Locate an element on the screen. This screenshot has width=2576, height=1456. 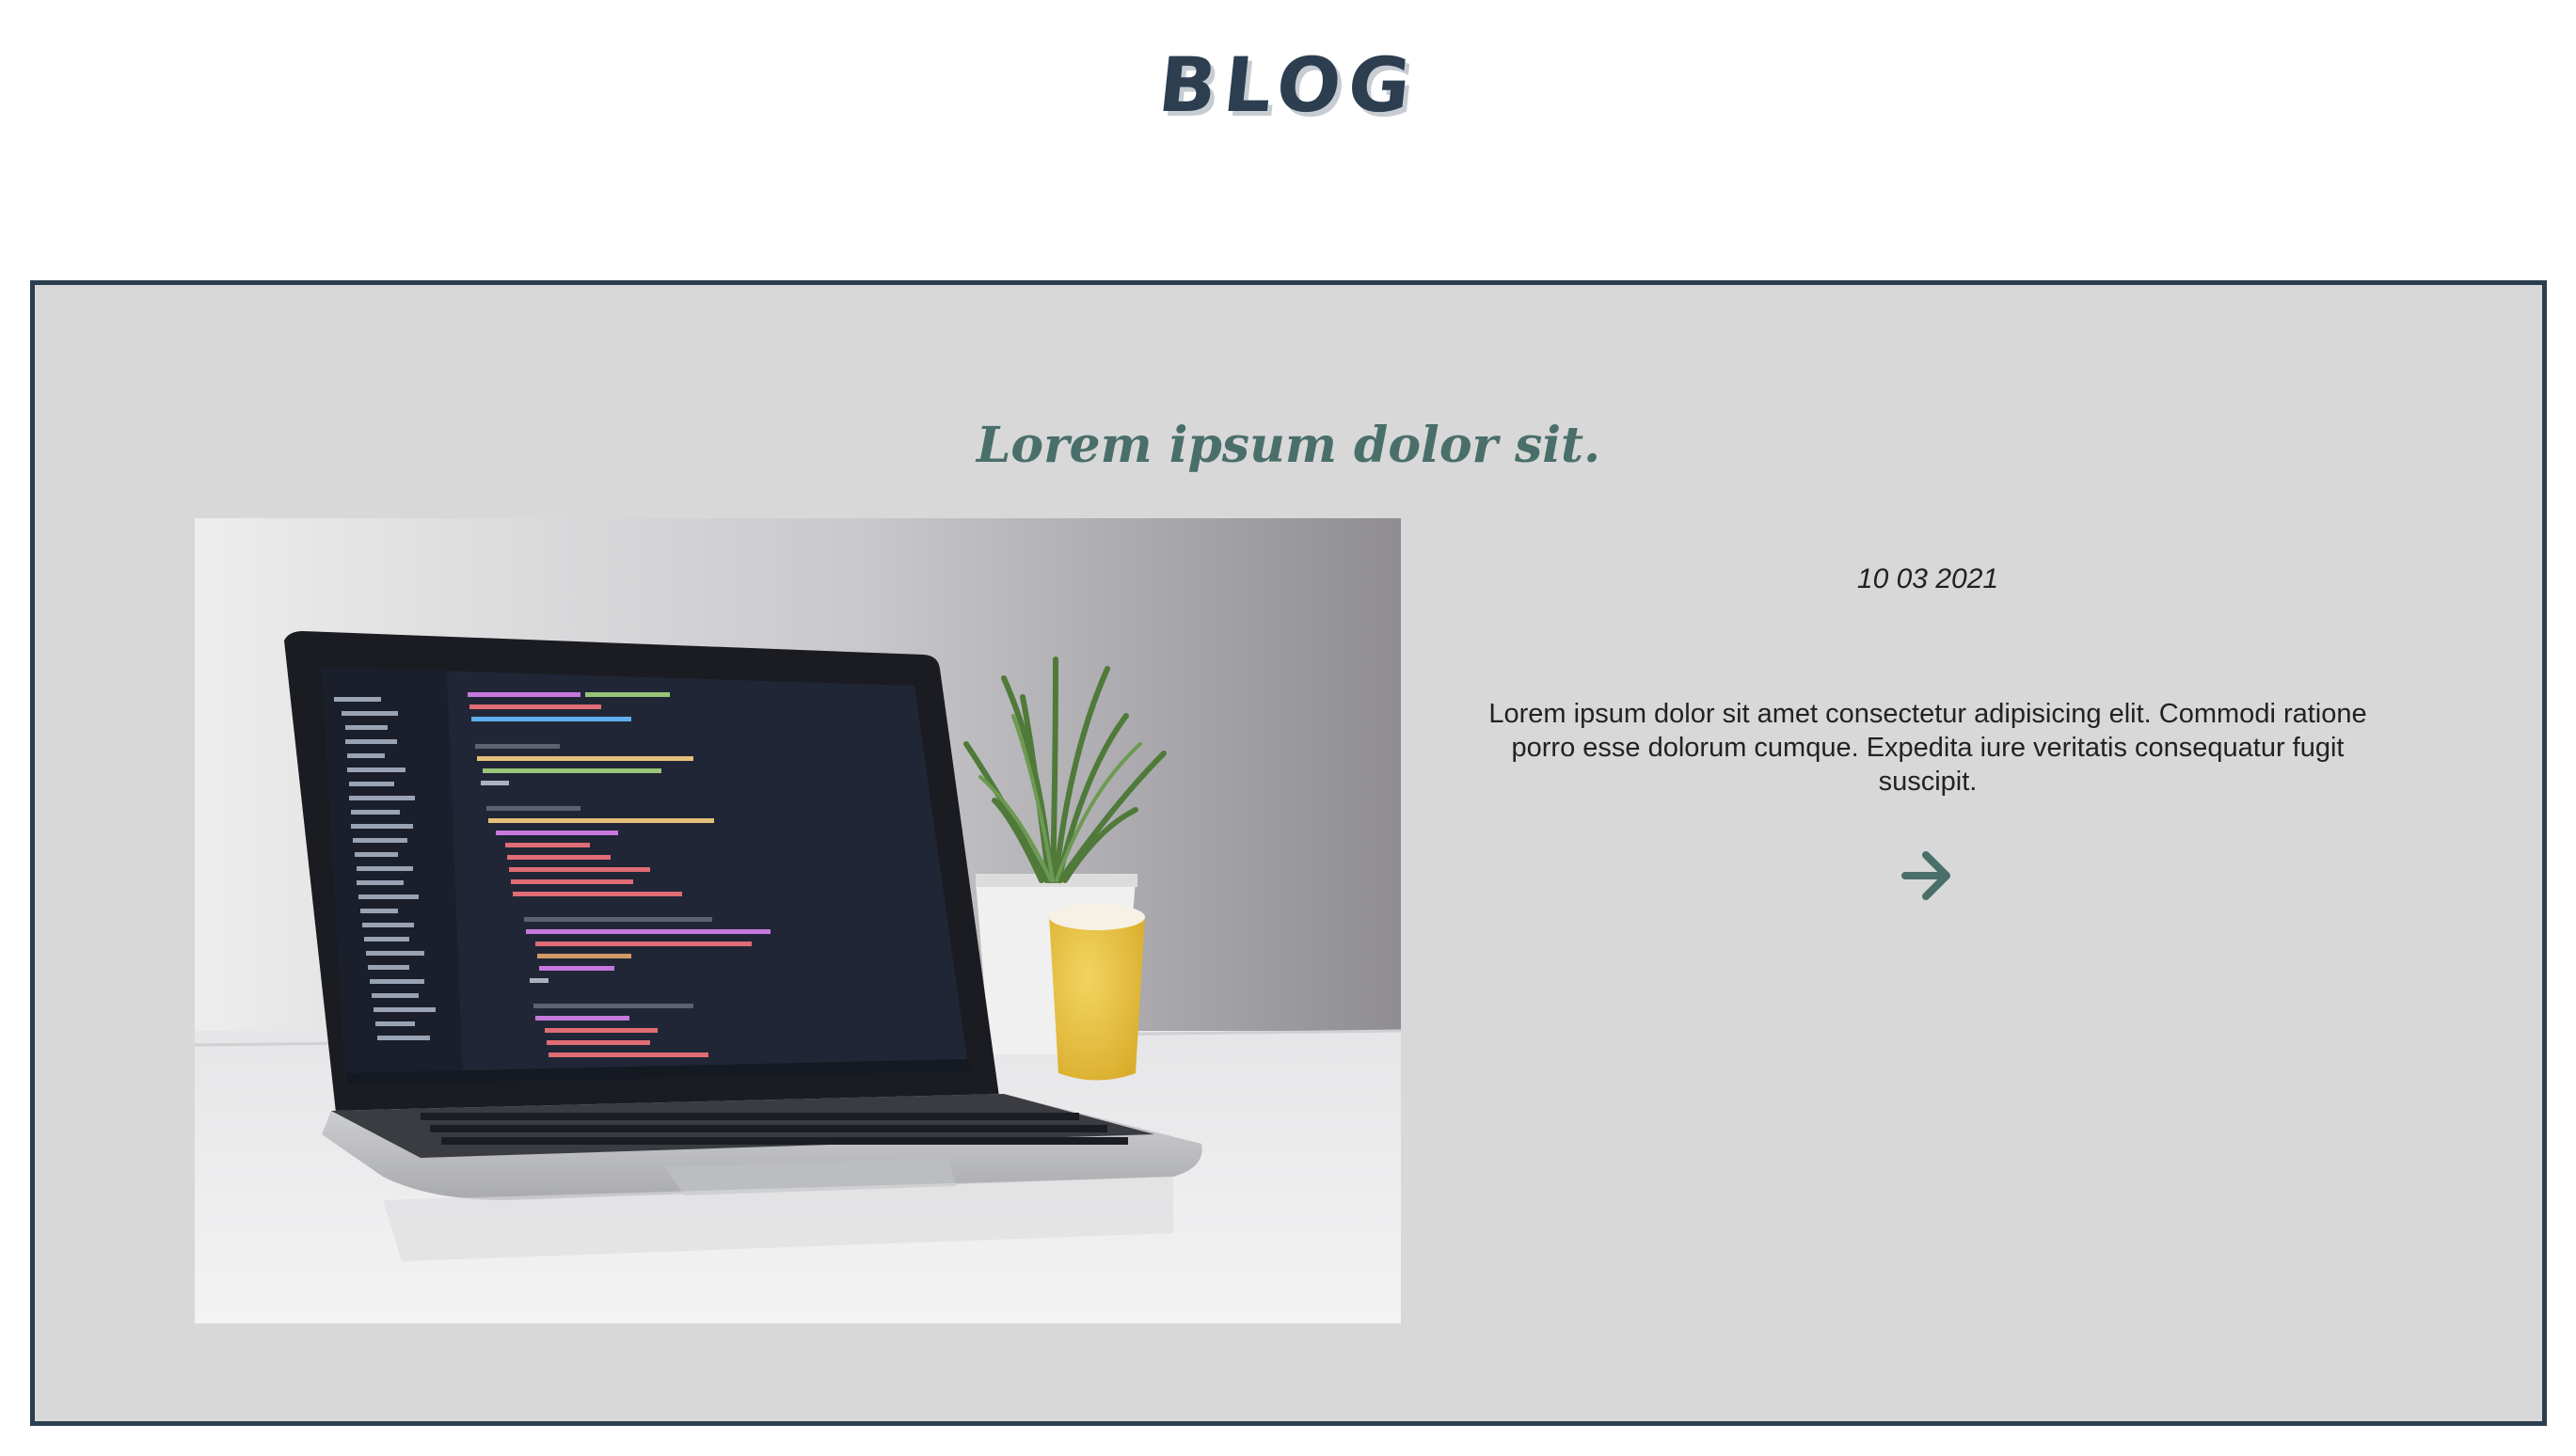
read-more-arrow-icon is located at coordinates (1928, 875).